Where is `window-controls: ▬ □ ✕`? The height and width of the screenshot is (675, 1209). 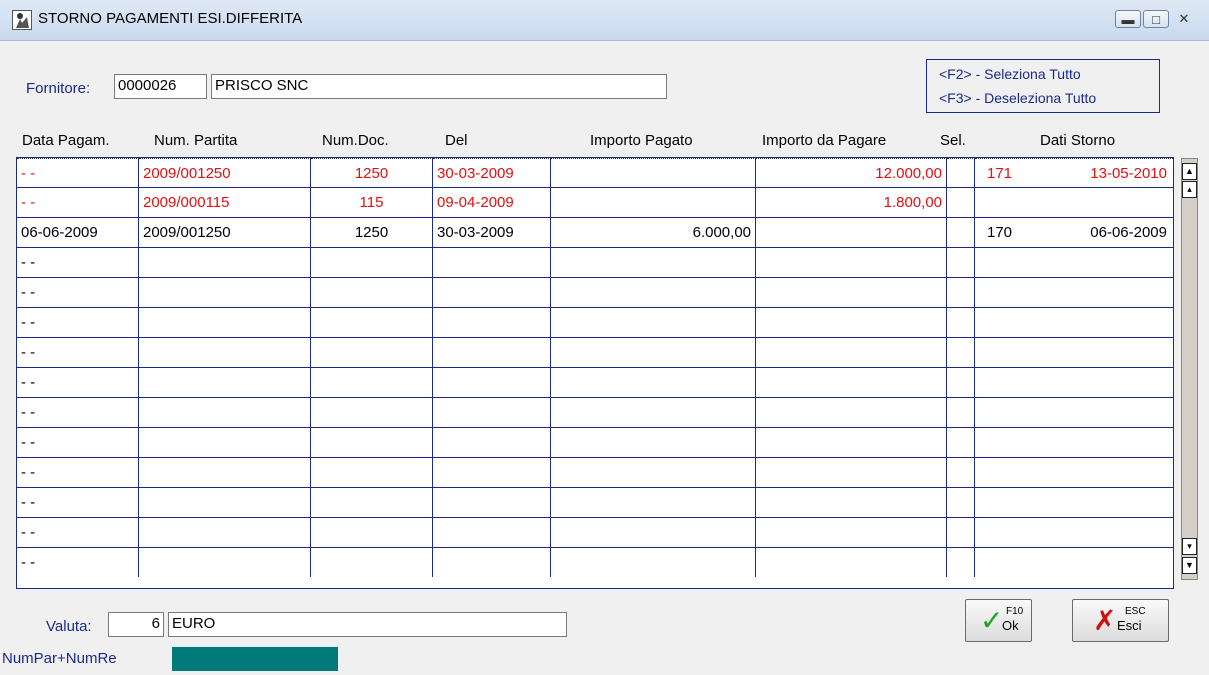
window-controls: ▬ □ ✕ is located at coordinates (1156, 19).